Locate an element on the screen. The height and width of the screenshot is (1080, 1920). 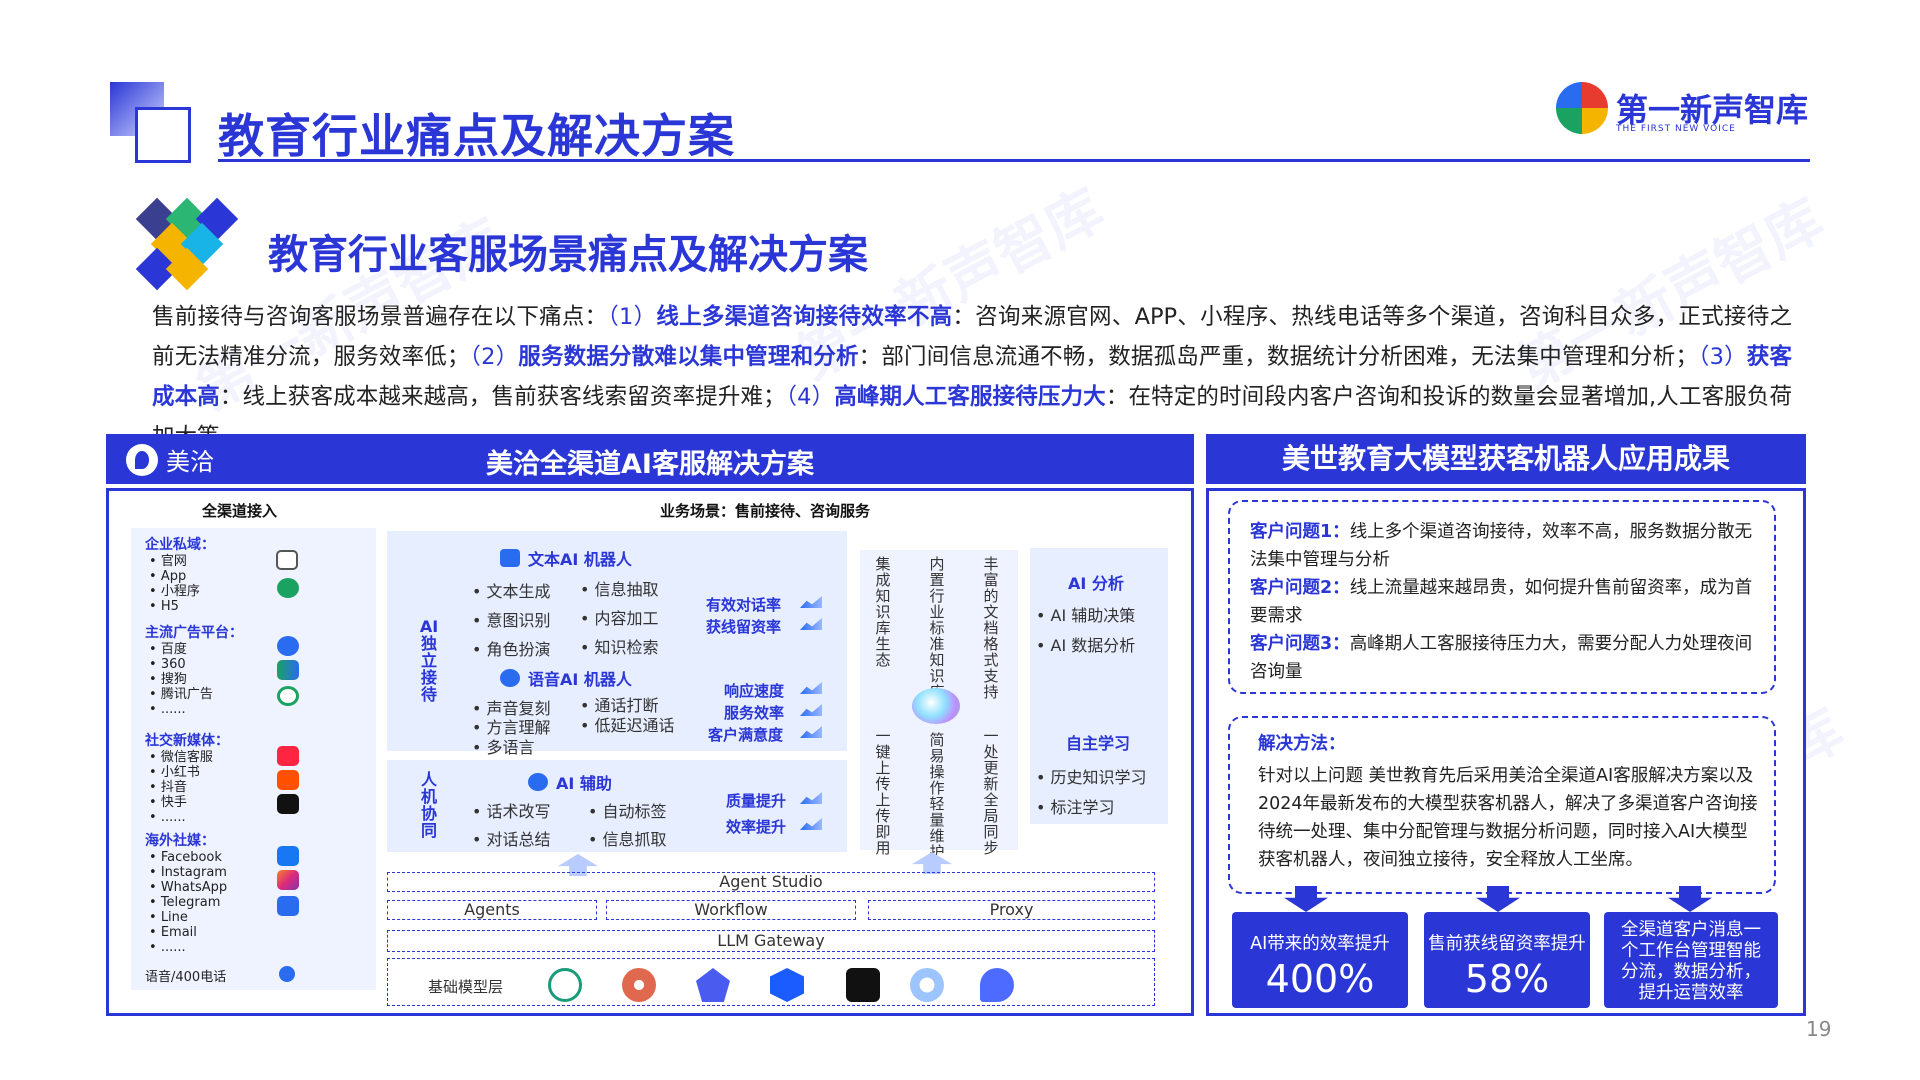
problem-label: 客户问题3： is located at coordinates (1300, 644).